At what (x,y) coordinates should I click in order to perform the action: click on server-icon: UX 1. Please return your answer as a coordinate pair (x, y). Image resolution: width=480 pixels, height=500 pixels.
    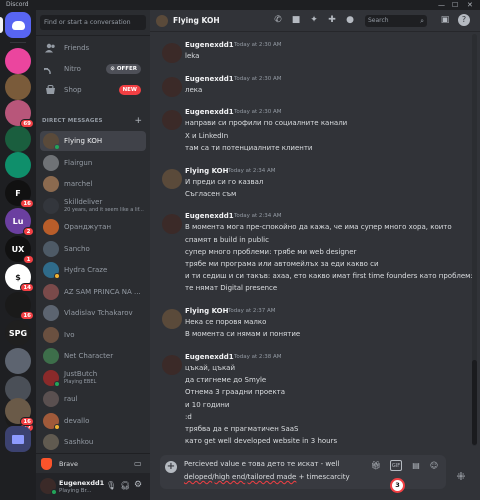
    Looking at the image, I should click on (19, 250).